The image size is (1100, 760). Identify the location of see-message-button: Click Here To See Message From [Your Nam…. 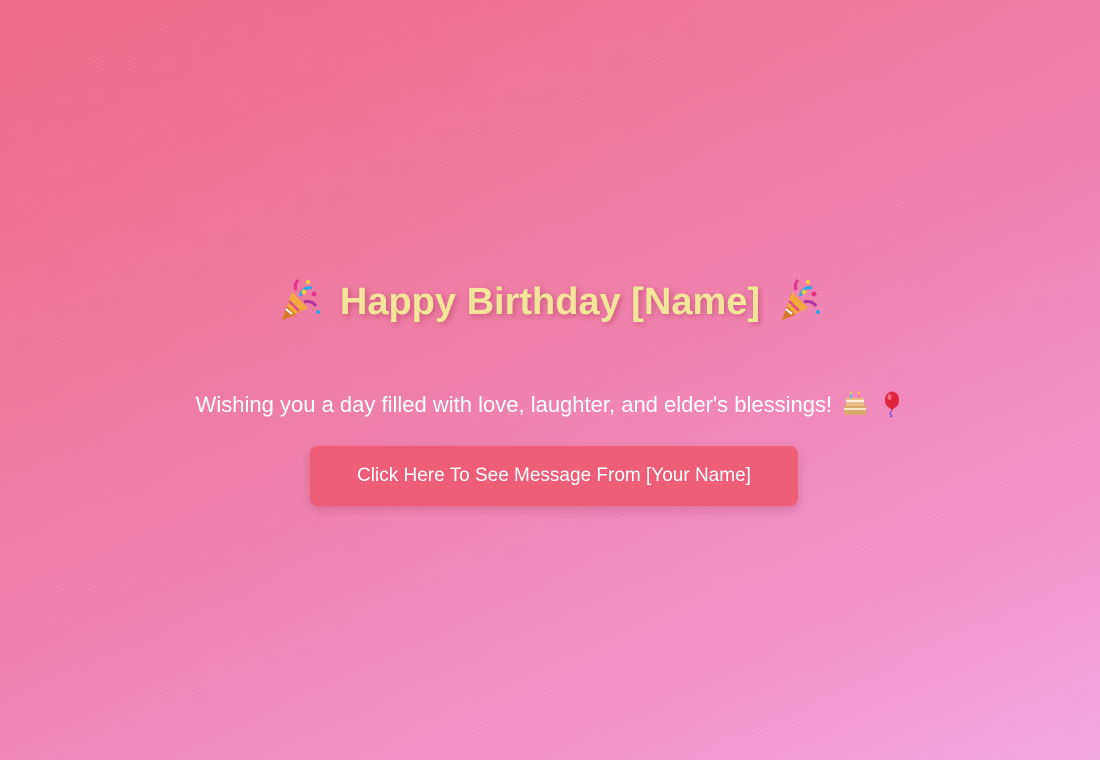
(554, 476).